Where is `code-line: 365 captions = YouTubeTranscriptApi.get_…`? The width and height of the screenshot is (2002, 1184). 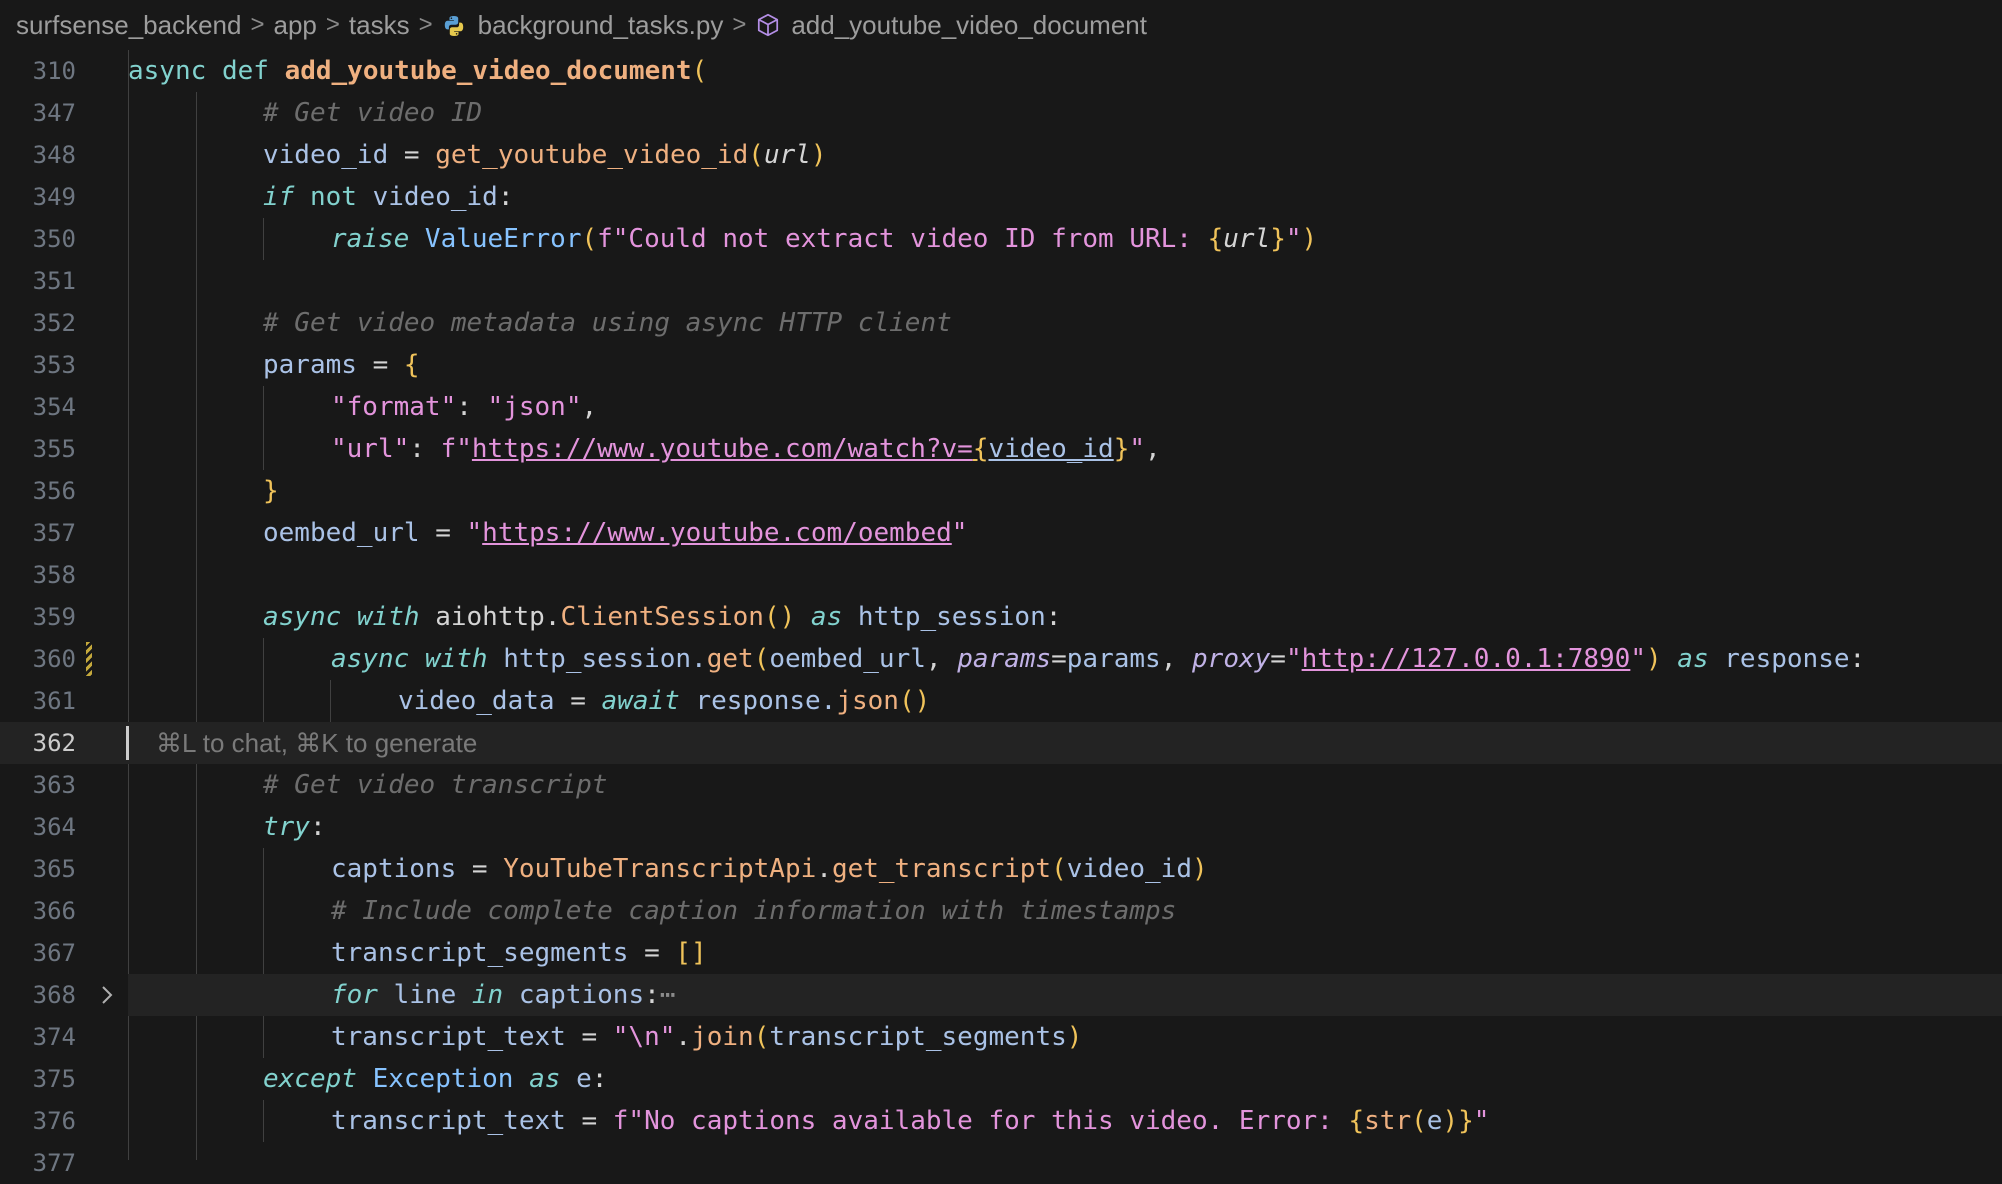
code-line: 365 captions = YouTubeTranscriptApi.get_… is located at coordinates (1001, 869).